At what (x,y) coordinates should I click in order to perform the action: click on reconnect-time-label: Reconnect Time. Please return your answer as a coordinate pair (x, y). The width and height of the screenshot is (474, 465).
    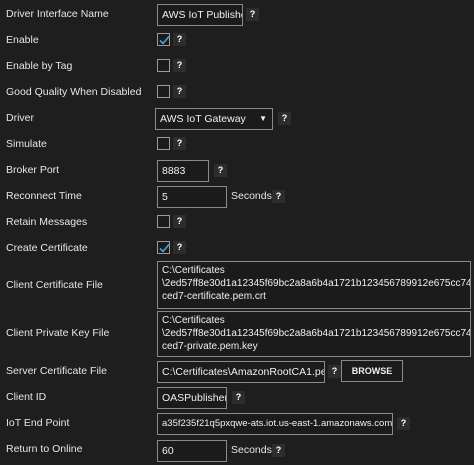
    Looking at the image, I should click on (44, 196).